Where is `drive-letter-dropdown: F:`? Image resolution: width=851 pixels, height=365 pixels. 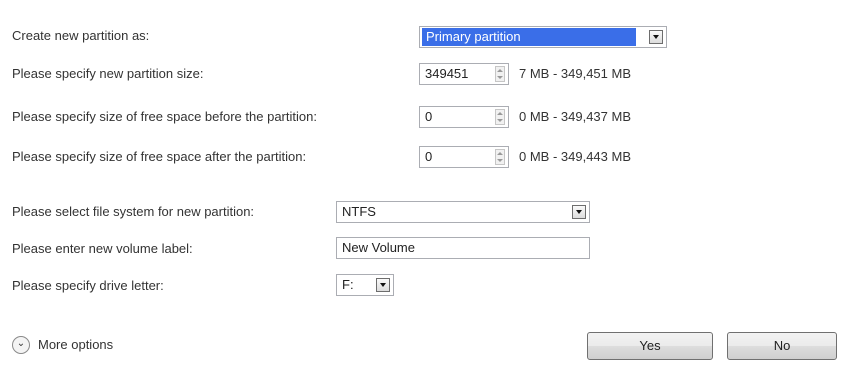
drive-letter-dropdown: F: is located at coordinates (365, 285).